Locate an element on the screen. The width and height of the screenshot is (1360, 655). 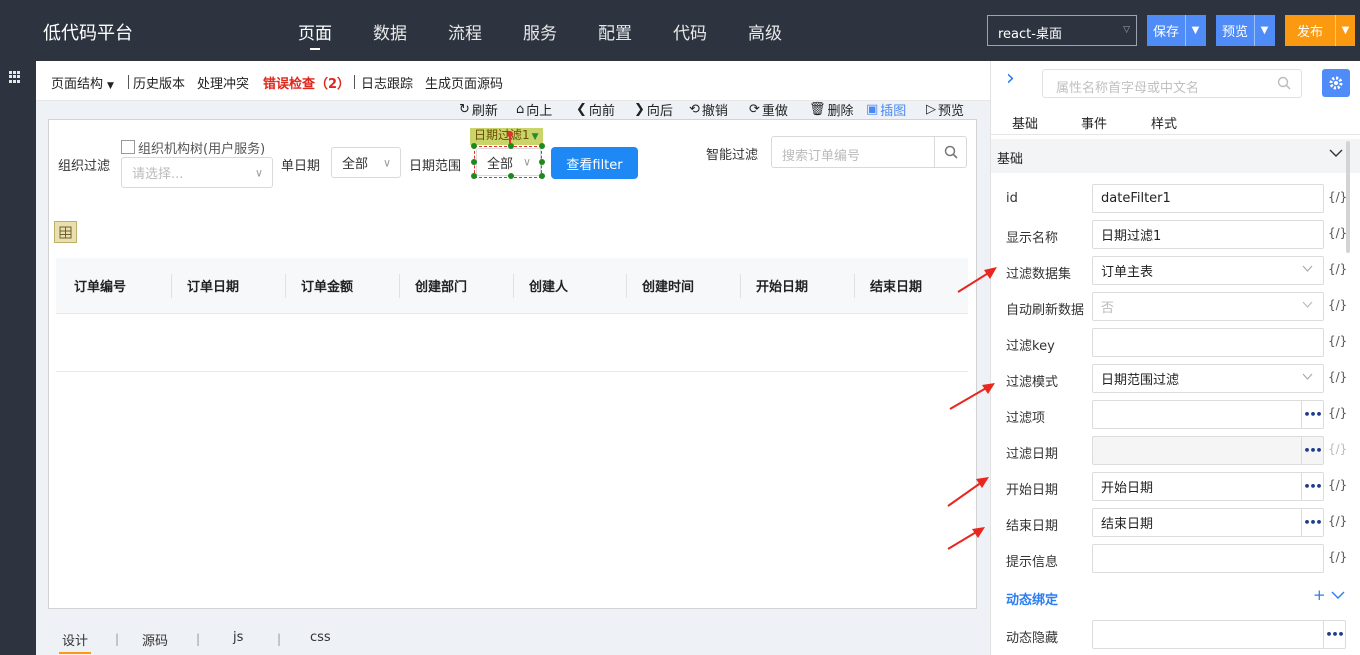
nav-item-code: 代码 is located at coordinates (690, 31).